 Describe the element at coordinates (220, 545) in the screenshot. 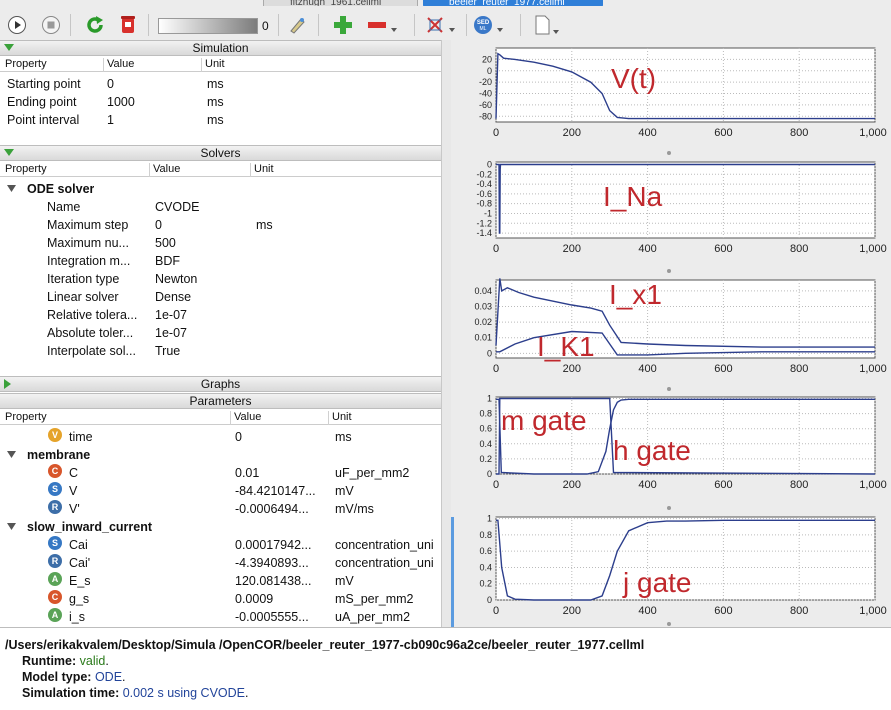

I see `parameter-row: S Cai 0.00017942... concentration_uni` at that location.